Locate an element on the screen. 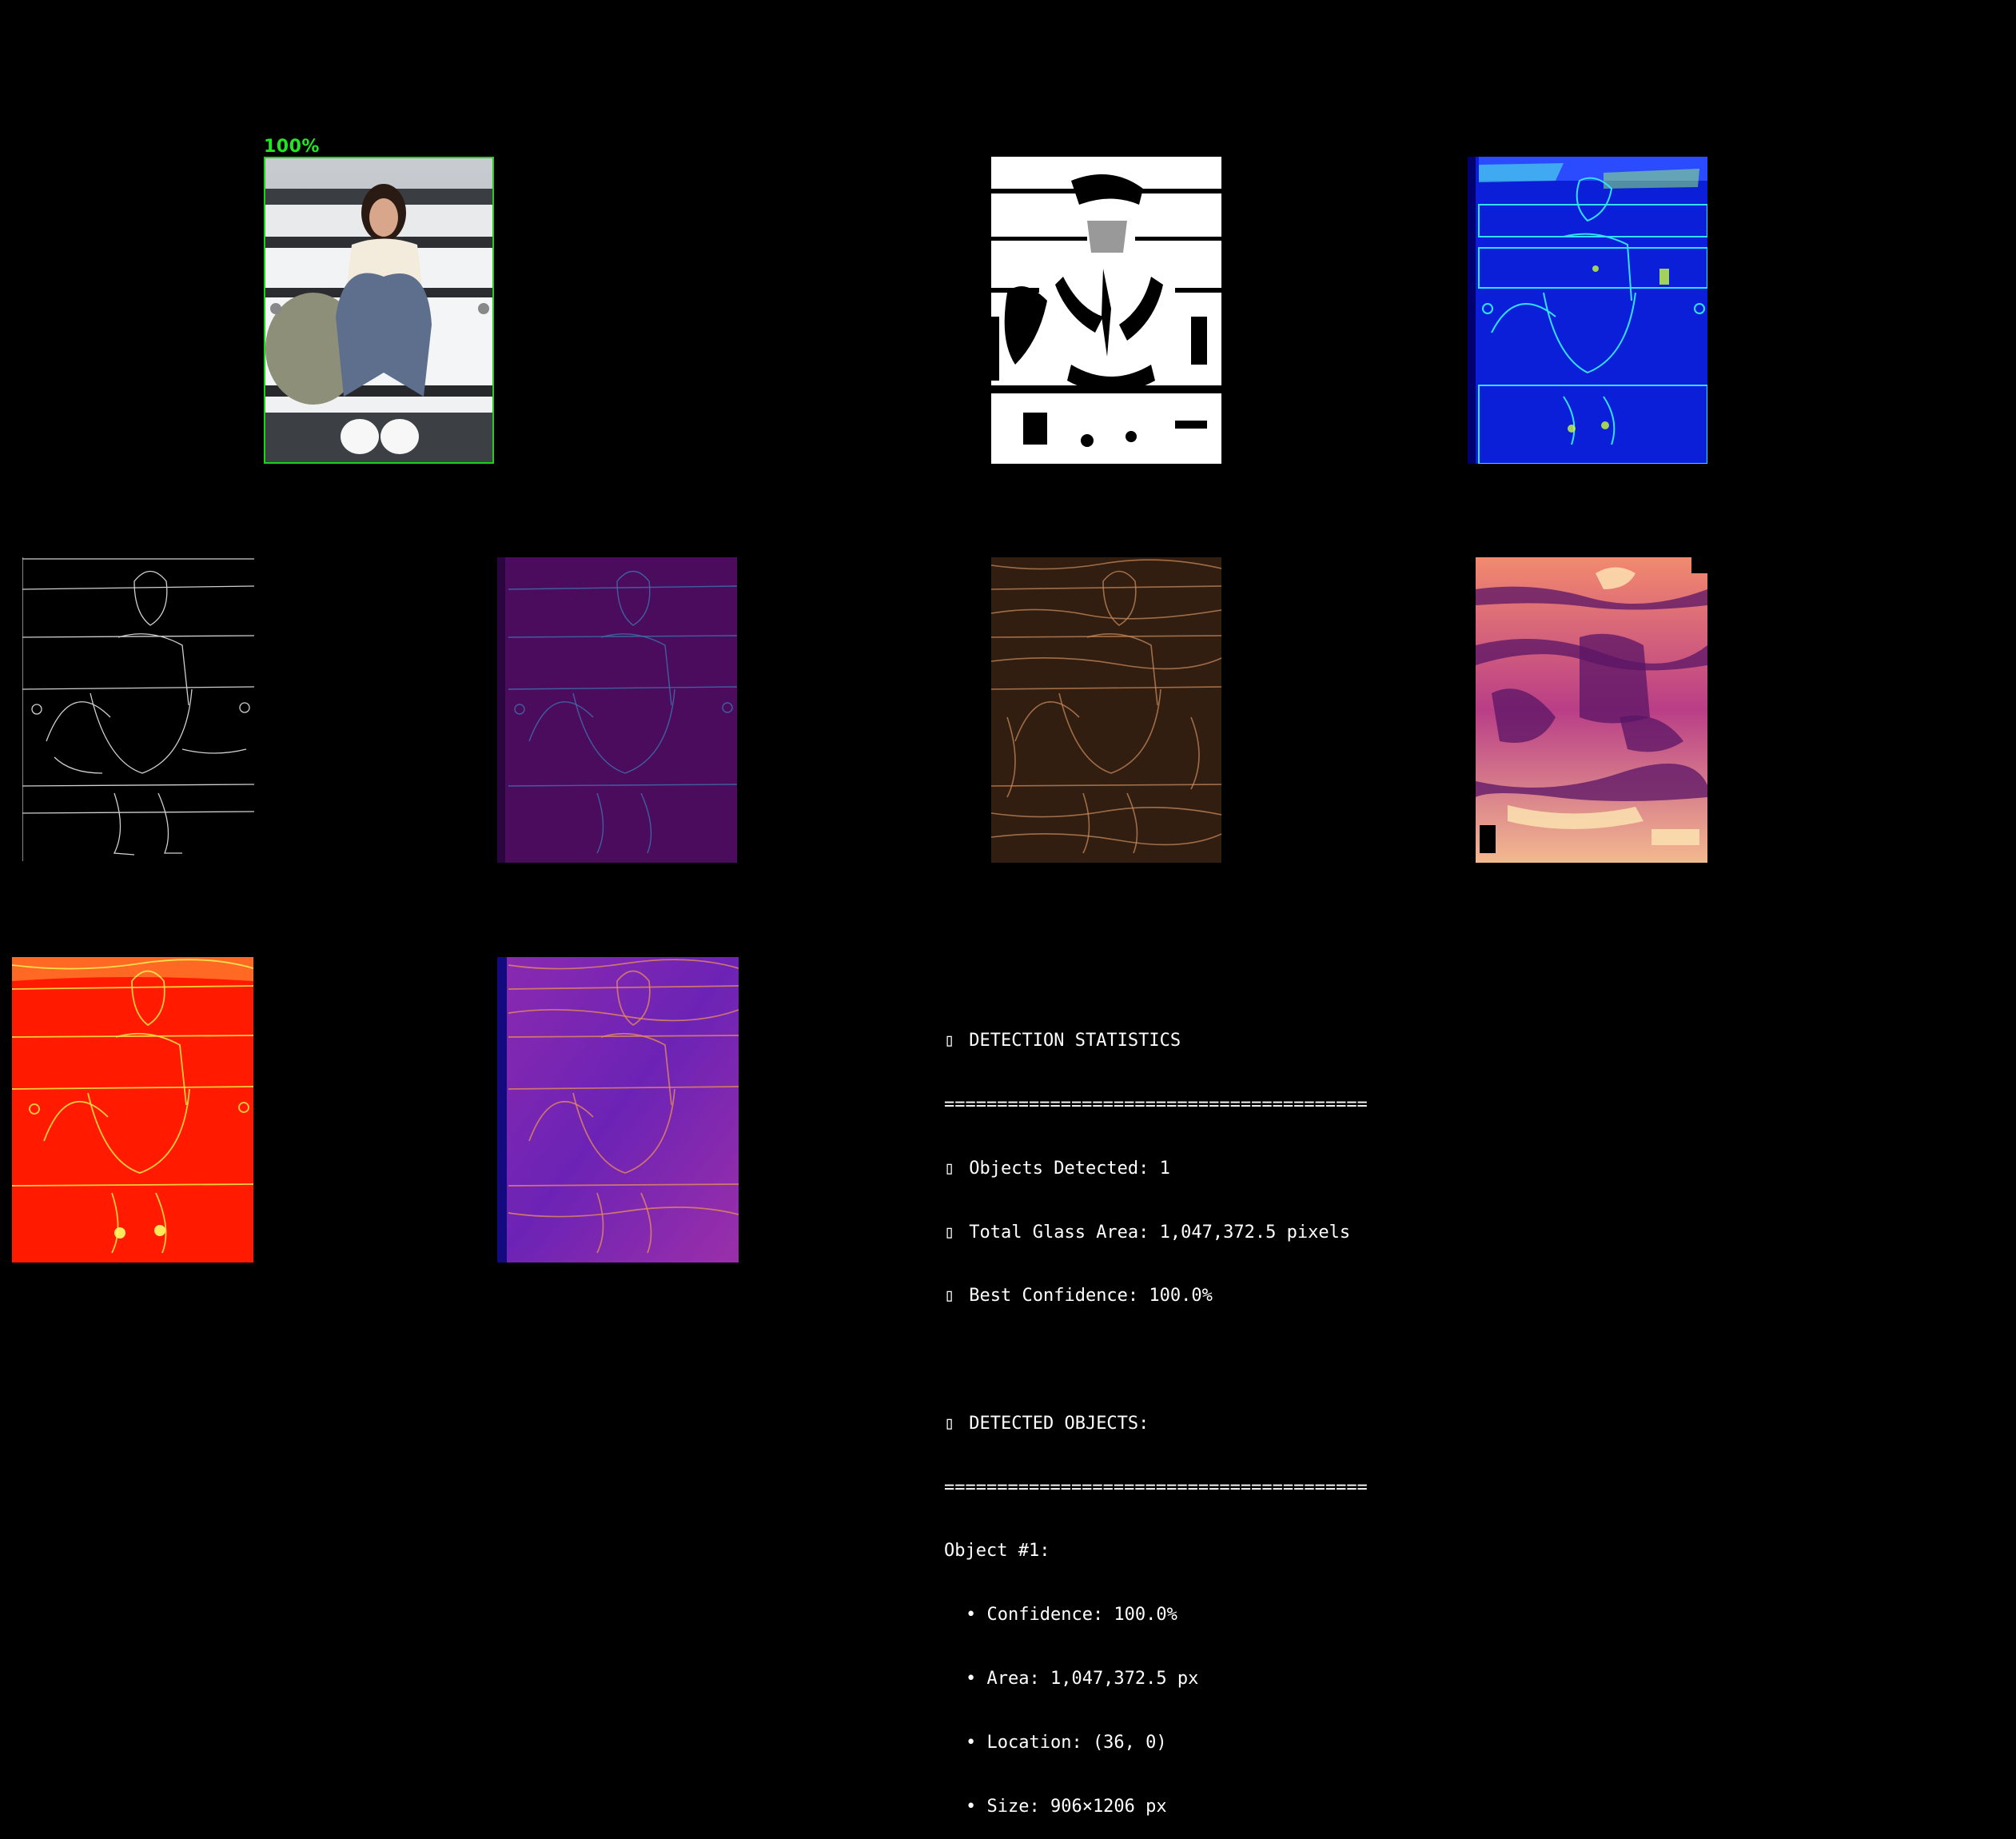 The height and width of the screenshot is (1839, 2016). jet-edge-image is located at coordinates (1588, 310).